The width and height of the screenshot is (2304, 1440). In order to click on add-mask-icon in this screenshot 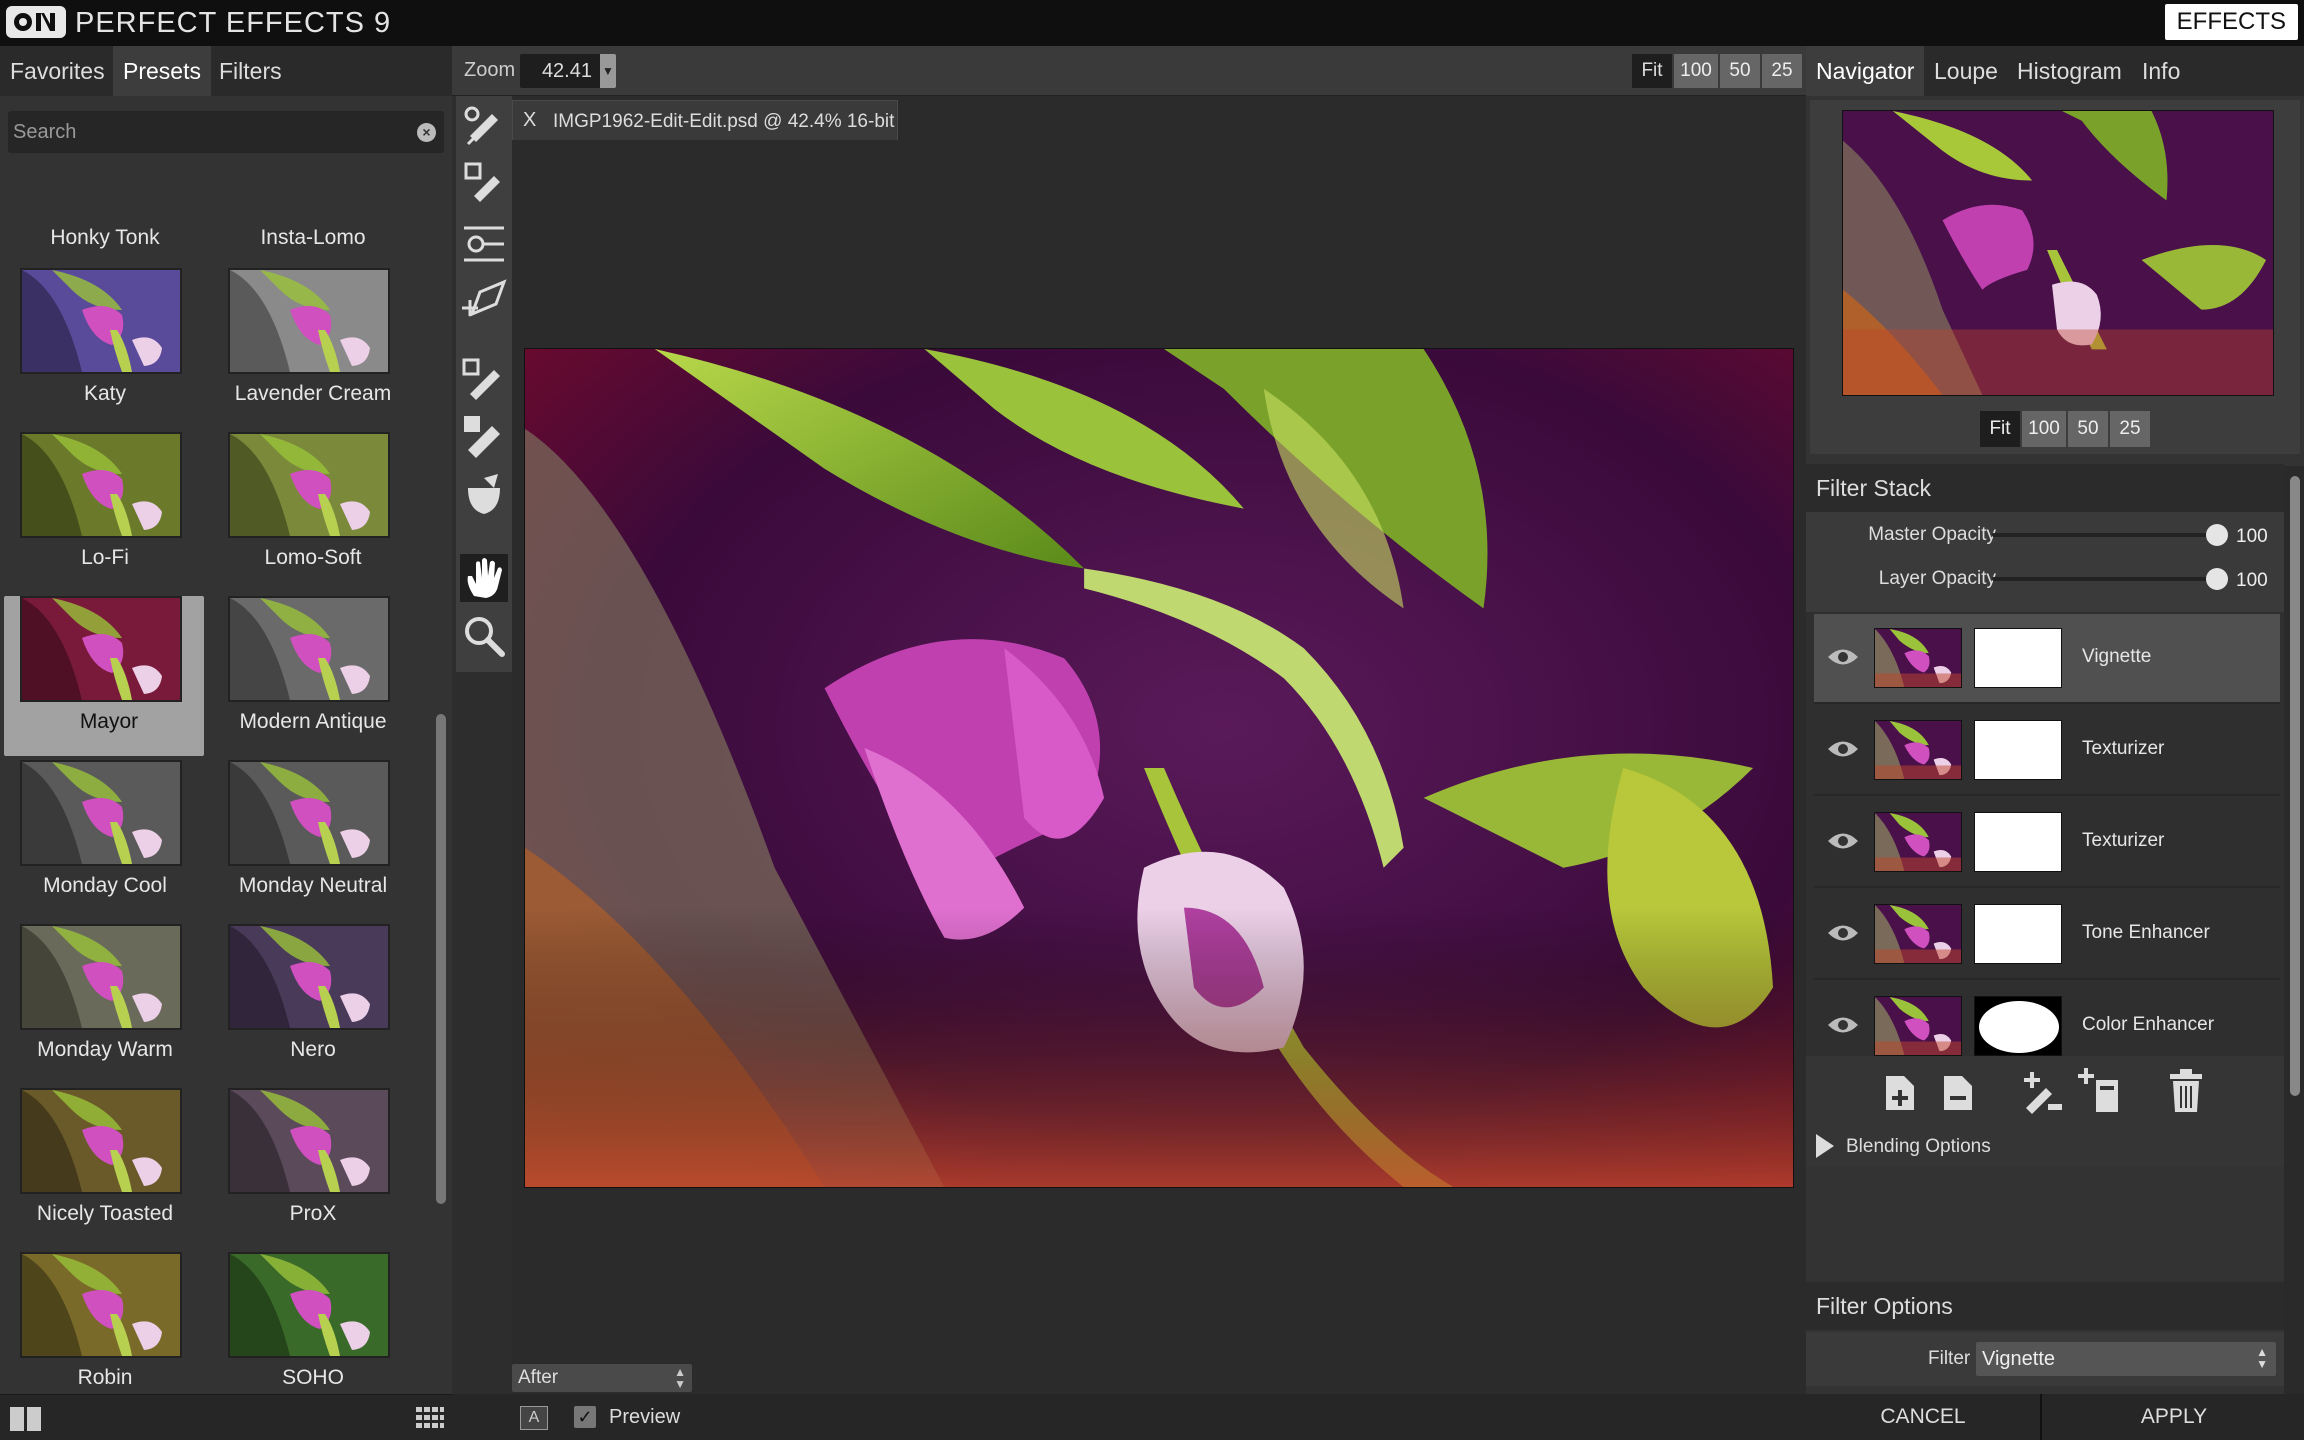, I will do `click(2042, 1091)`.